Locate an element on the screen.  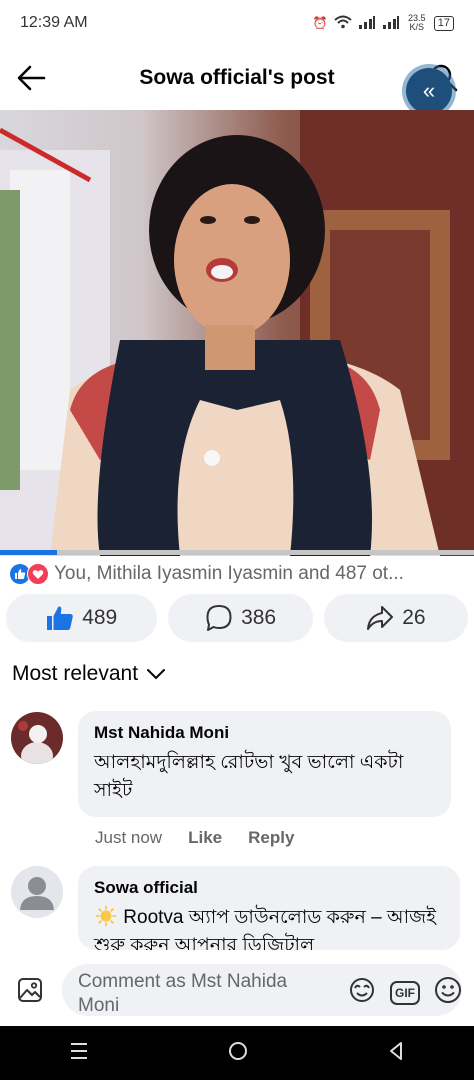
comment-meta: Just now Like Reply is located at coordinates (194, 838).